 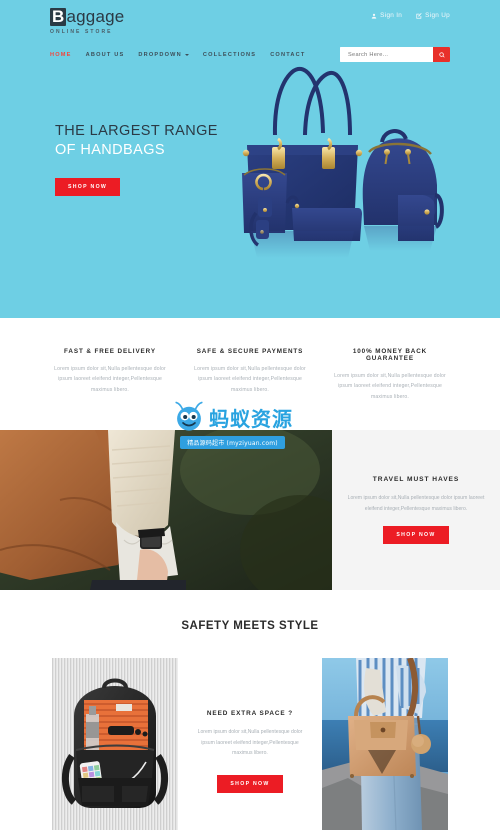 I want to click on sign-in-link: Sign In, so click(x=386, y=15).